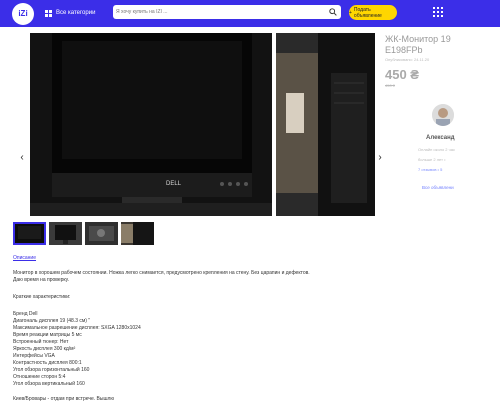 This screenshot has width=500, height=410. What do you see at coordinates (350, 12) in the screenshot?
I see `plus-icon: +` at bounding box center [350, 12].